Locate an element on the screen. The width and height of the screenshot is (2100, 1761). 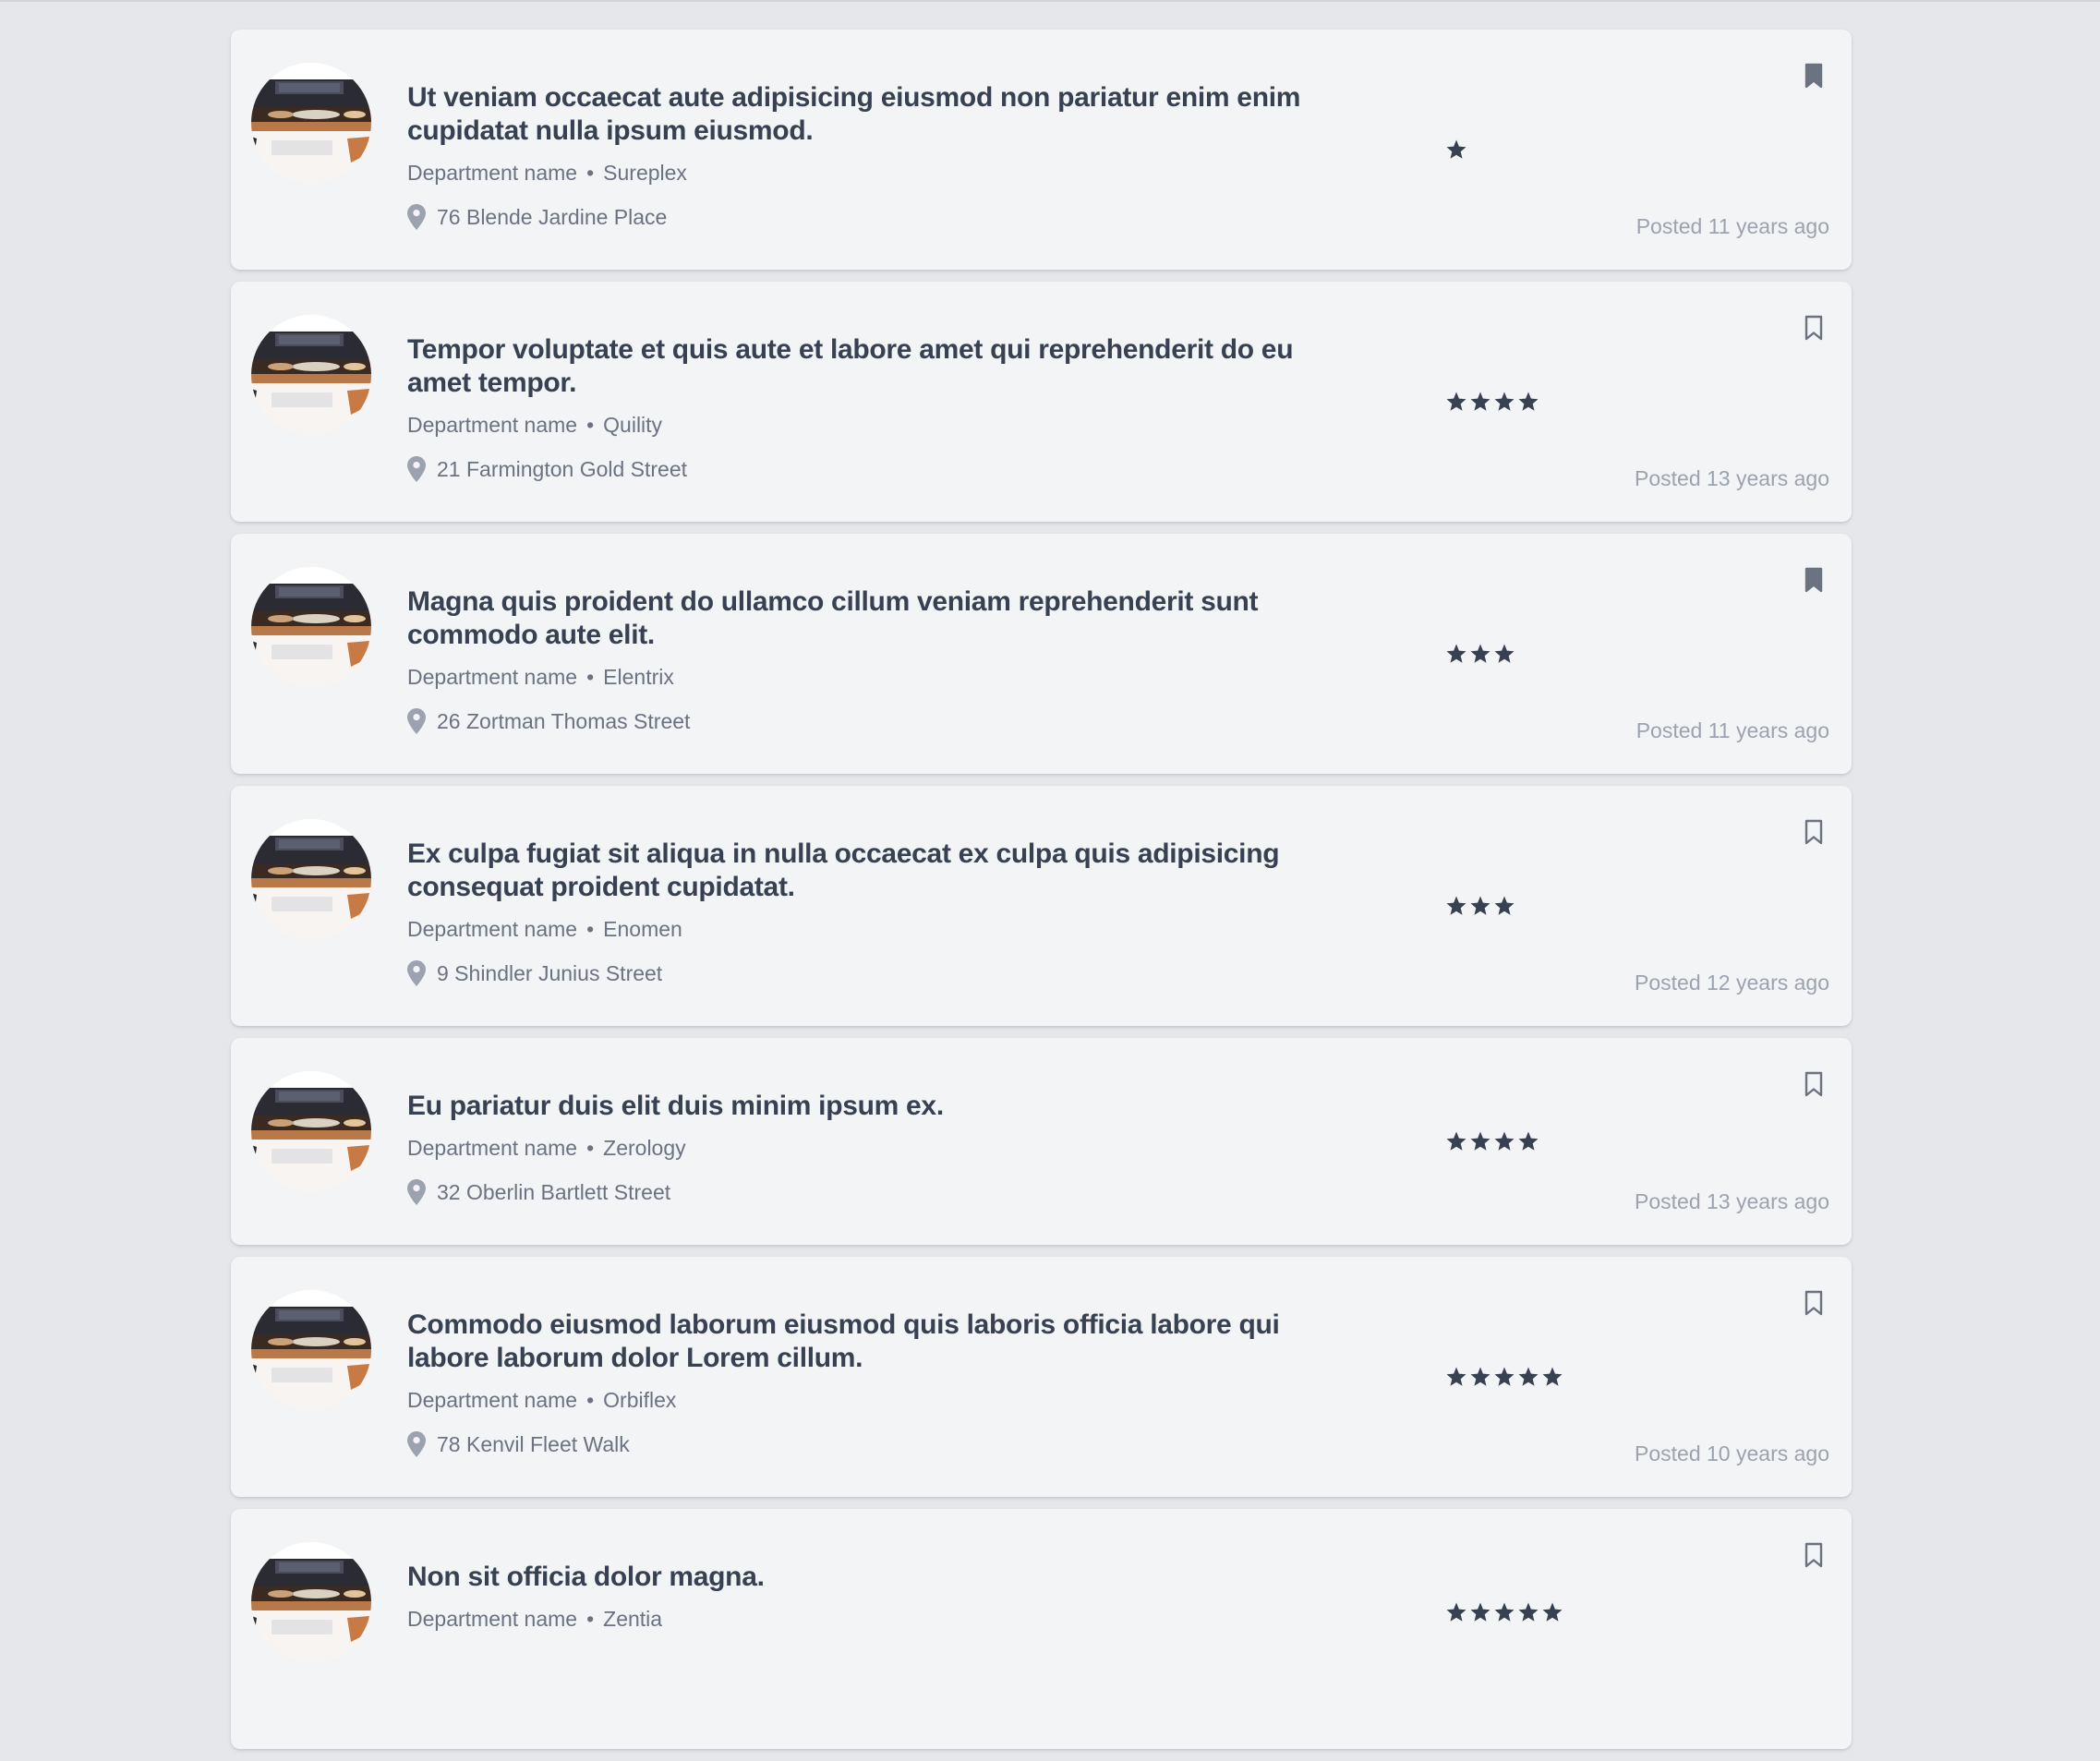
job-address: 26 Zortman Thomas Street is located at coordinates (564, 721).